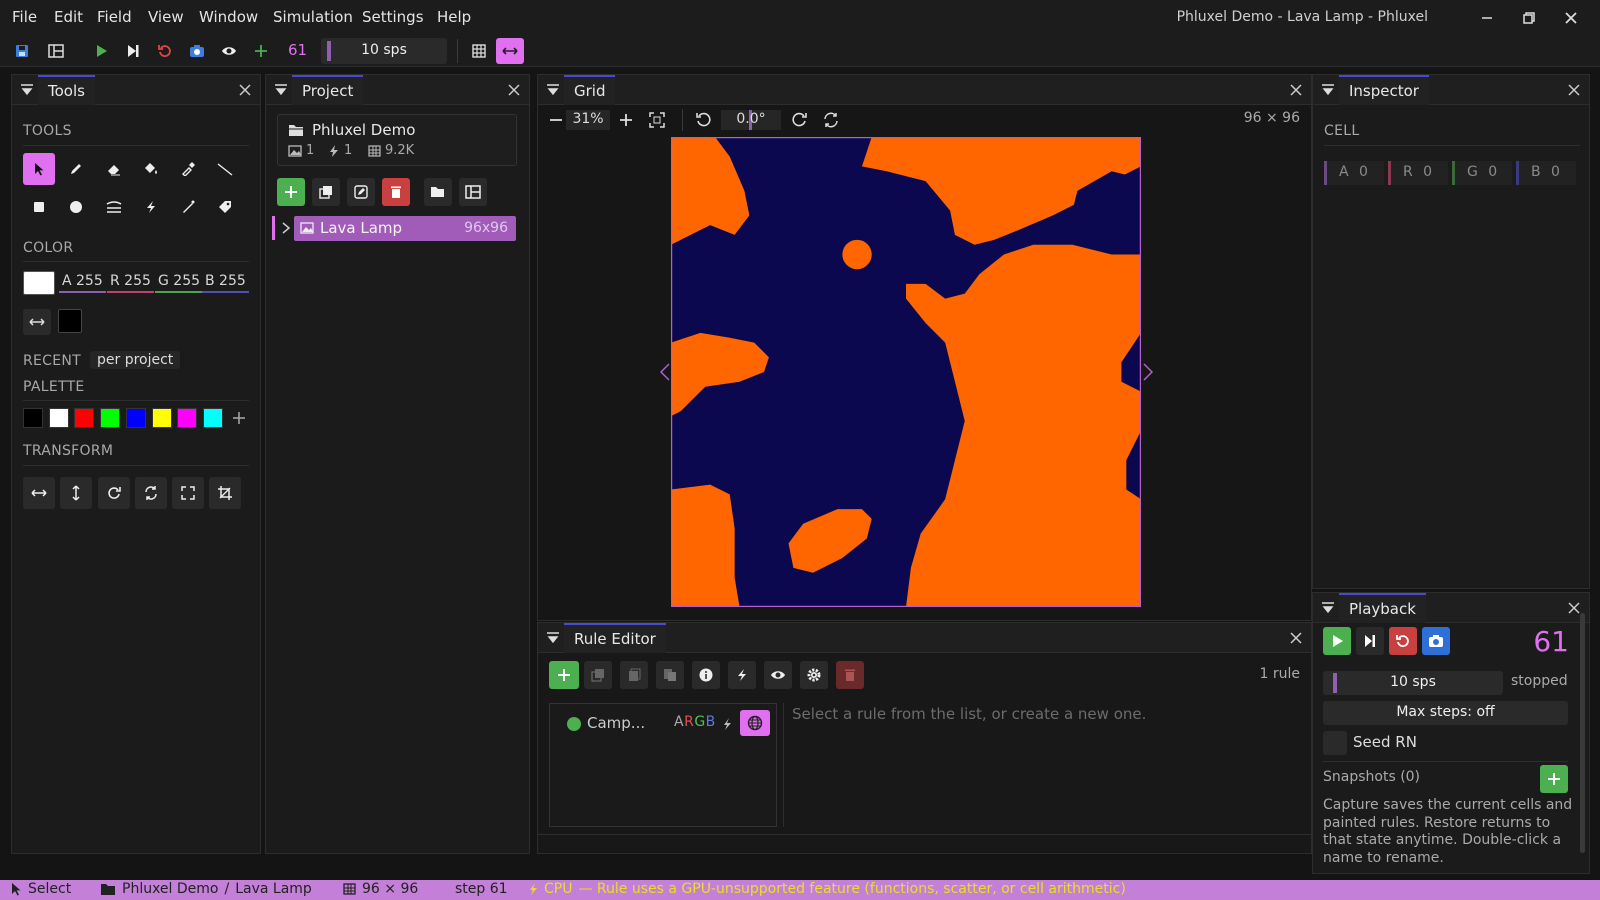 The height and width of the screenshot is (900, 1600). I want to click on project-card: Phluxel Demo 1 1 9.2K, so click(397, 140).